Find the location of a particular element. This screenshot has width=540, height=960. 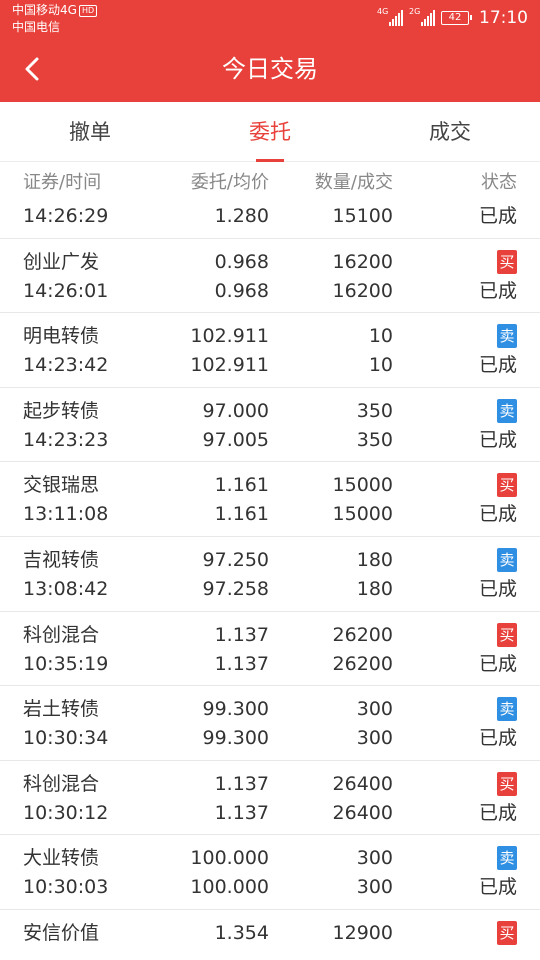

header-bar: 中国移动4G HD 中国电信 4G 2G 42 17:10 今日交易 is located at coordinates (270, 51).